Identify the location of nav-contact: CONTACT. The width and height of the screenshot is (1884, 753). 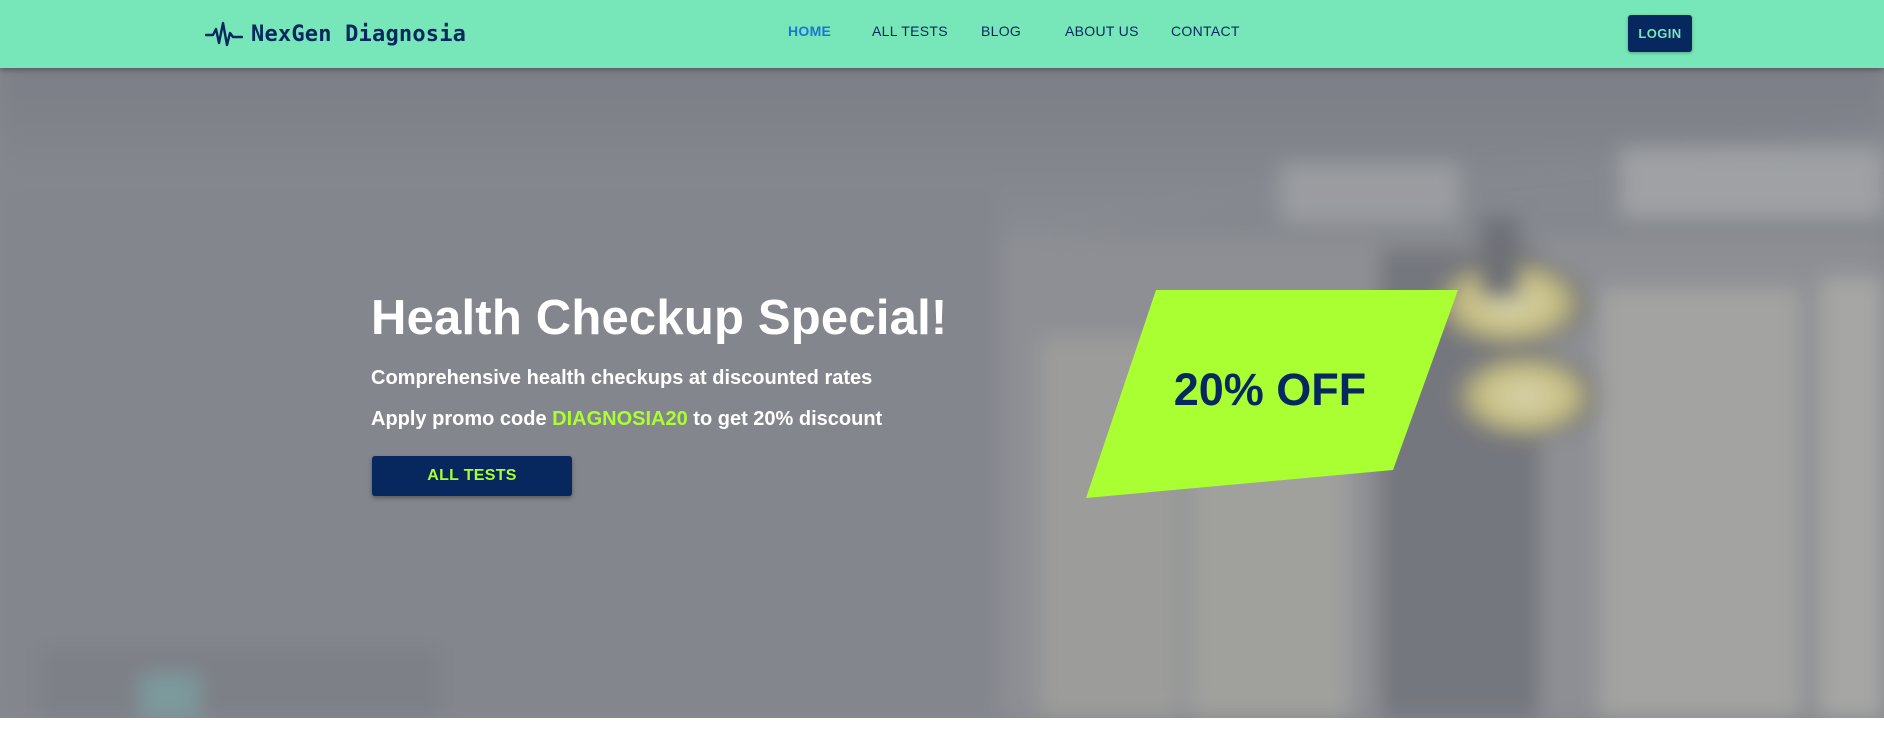
(1205, 31).